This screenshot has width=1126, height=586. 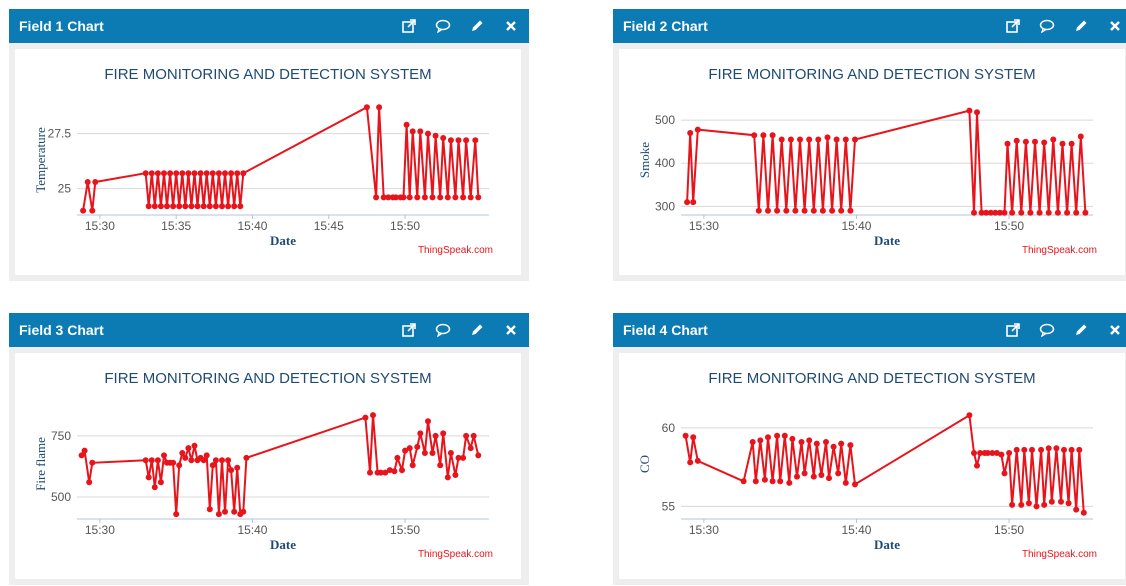 What do you see at coordinates (869, 330) in the screenshot?
I see `panel-header: Field 4 Chart` at bounding box center [869, 330].